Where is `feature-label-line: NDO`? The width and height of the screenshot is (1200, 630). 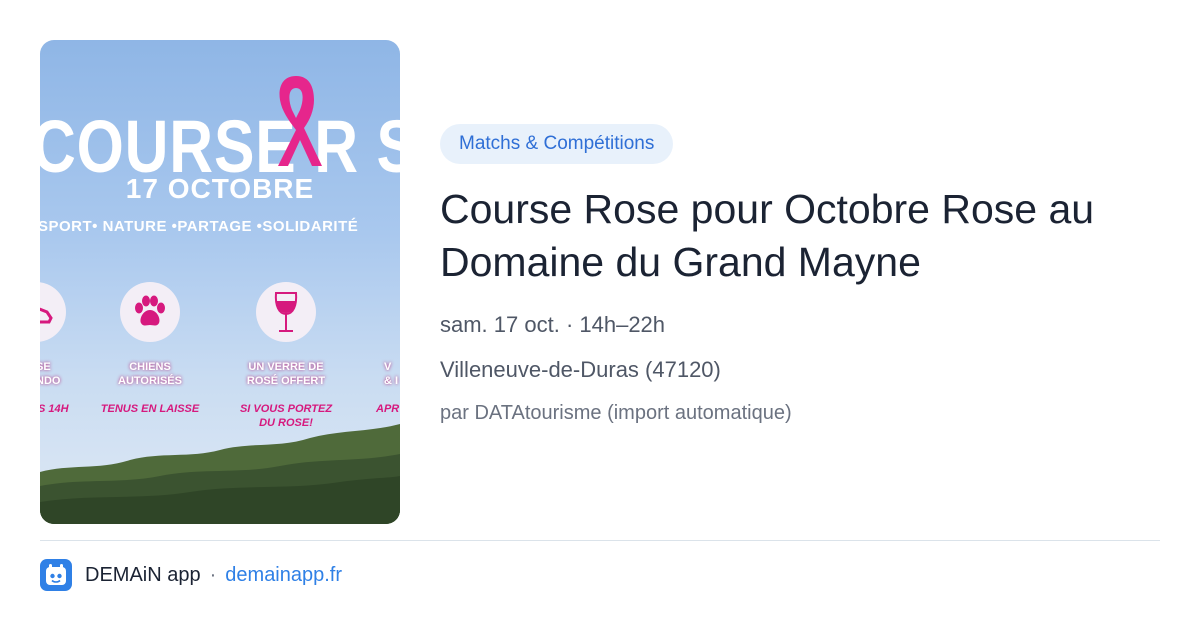
feature-label-line: NDO is located at coordinates (50, 381).